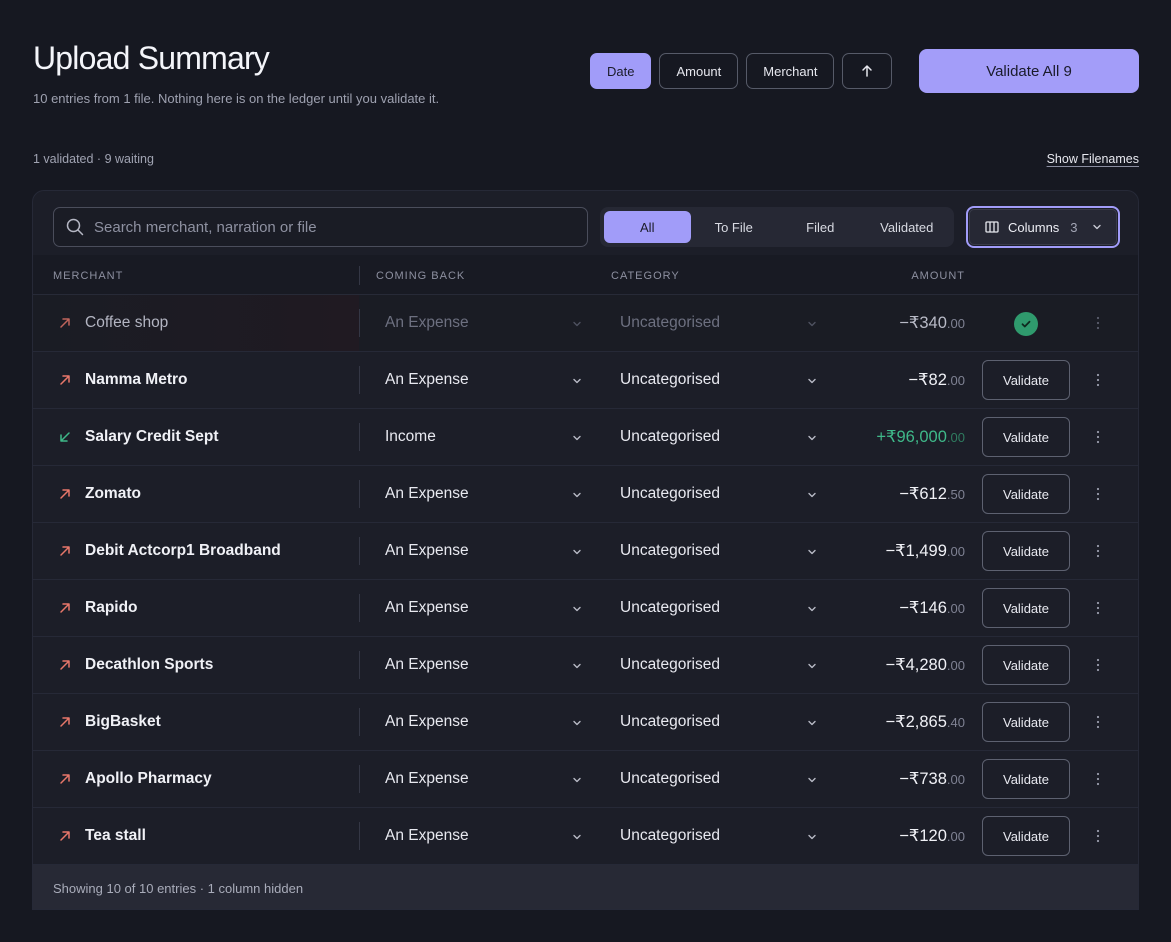 The image size is (1171, 942). I want to click on columns-icon, so click(992, 227).